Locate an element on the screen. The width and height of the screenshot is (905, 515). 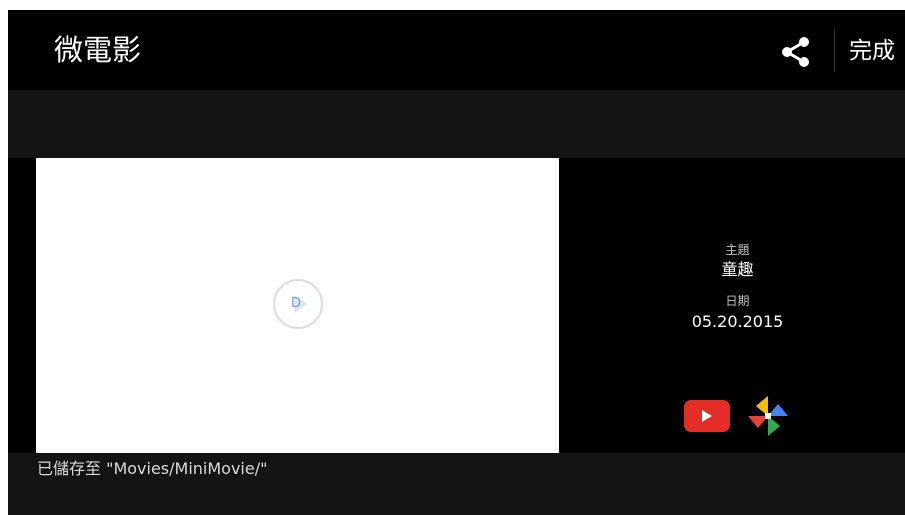
play-button: D is located at coordinates (298, 304).